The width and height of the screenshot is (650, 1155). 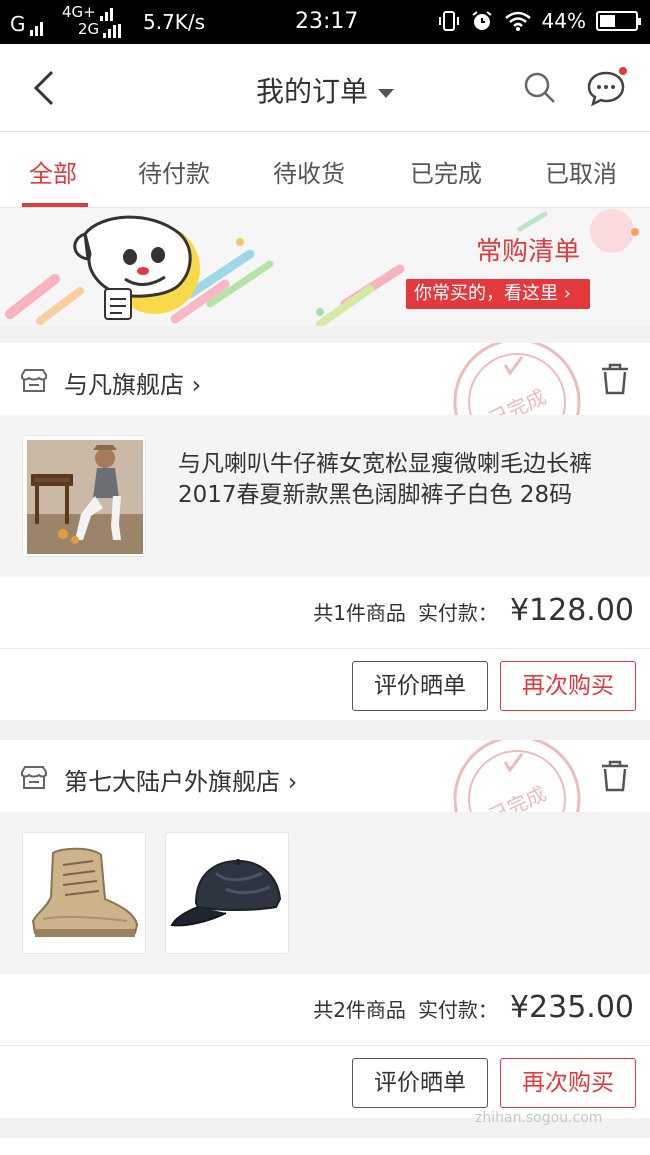 What do you see at coordinates (325, 1146) in the screenshot?
I see `order-card-next` at bounding box center [325, 1146].